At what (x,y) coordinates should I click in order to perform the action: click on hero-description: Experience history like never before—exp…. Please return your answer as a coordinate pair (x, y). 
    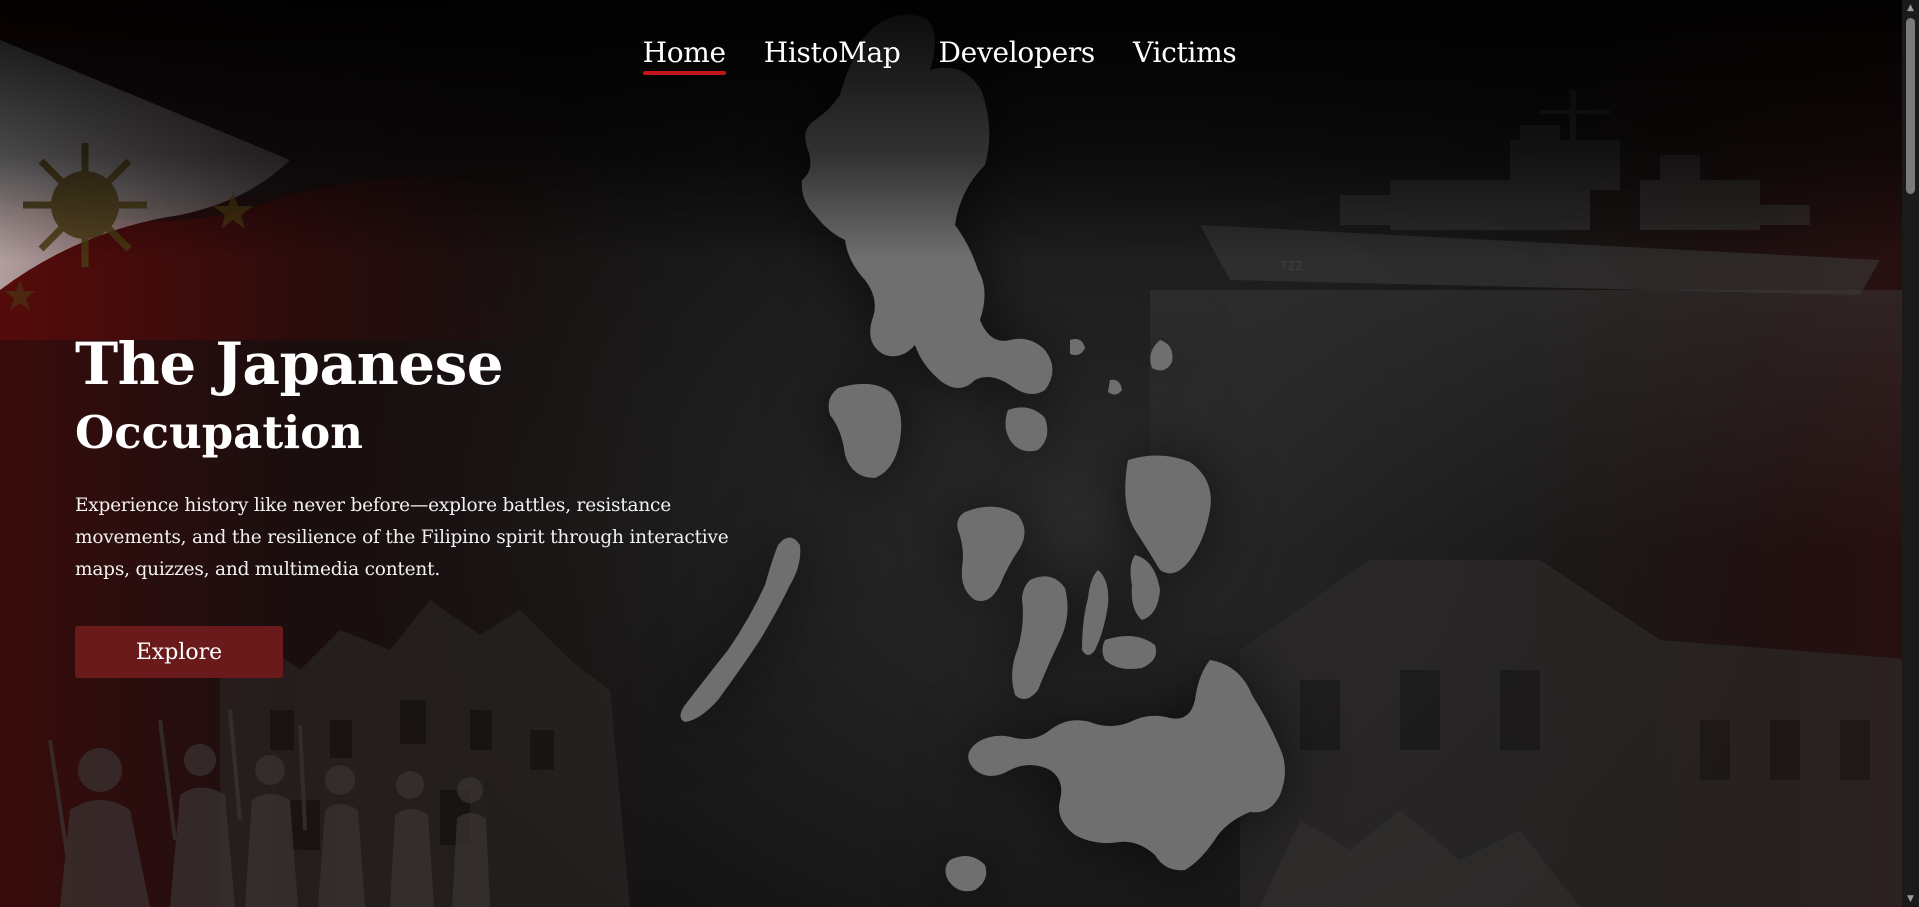
    Looking at the image, I should click on (402, 537).